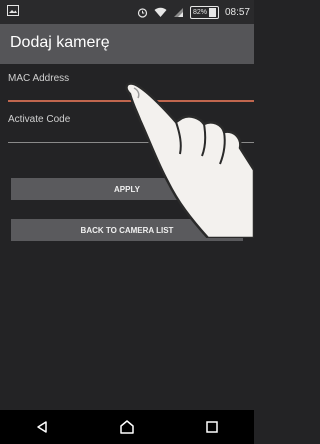 Image resolution: width=320 pixels, height=444 pixels. Describe the element at coordinates (237, 12) in the screenshot. I see `status-time: 08:57` at that location.